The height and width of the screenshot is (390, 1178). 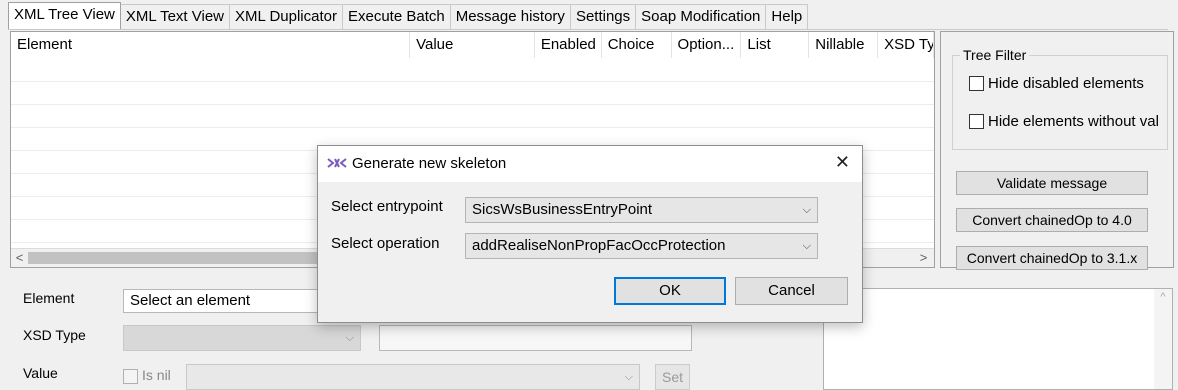 What do you see at coordinates (603, 17) in the screenshot?
I see `tab-settings: Settings` at bounding box center [603, 17].